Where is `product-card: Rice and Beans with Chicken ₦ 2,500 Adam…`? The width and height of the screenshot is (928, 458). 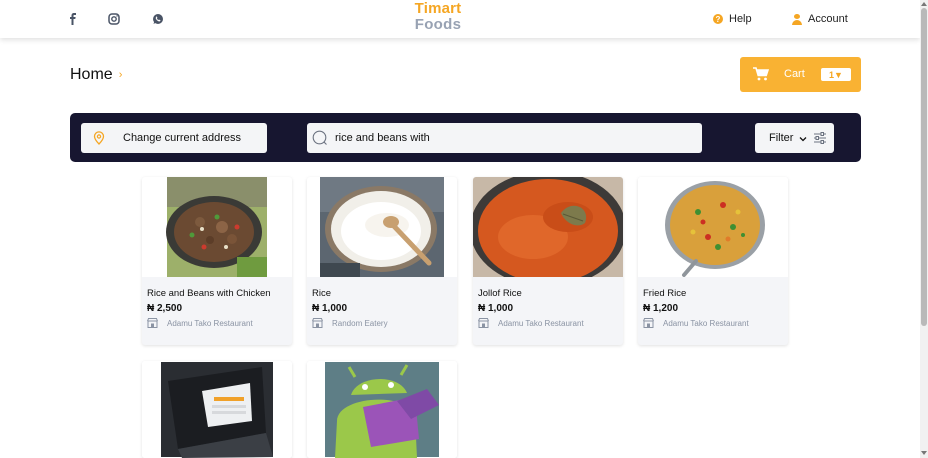
product-card: Rice and Beans with Chicken ₦ 2,500 Adam… is located at coordinates (217, 261).